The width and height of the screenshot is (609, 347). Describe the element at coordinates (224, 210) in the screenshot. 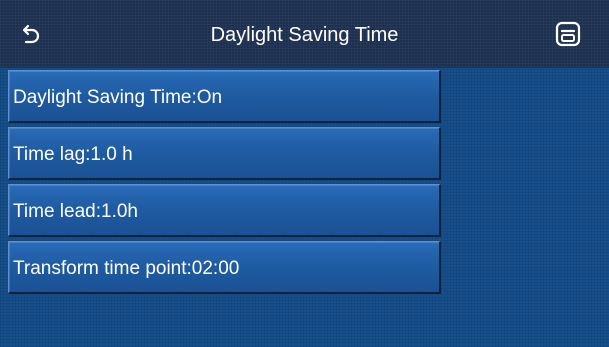

I see `time-lead-button: Time lead:1.0h` at that location.